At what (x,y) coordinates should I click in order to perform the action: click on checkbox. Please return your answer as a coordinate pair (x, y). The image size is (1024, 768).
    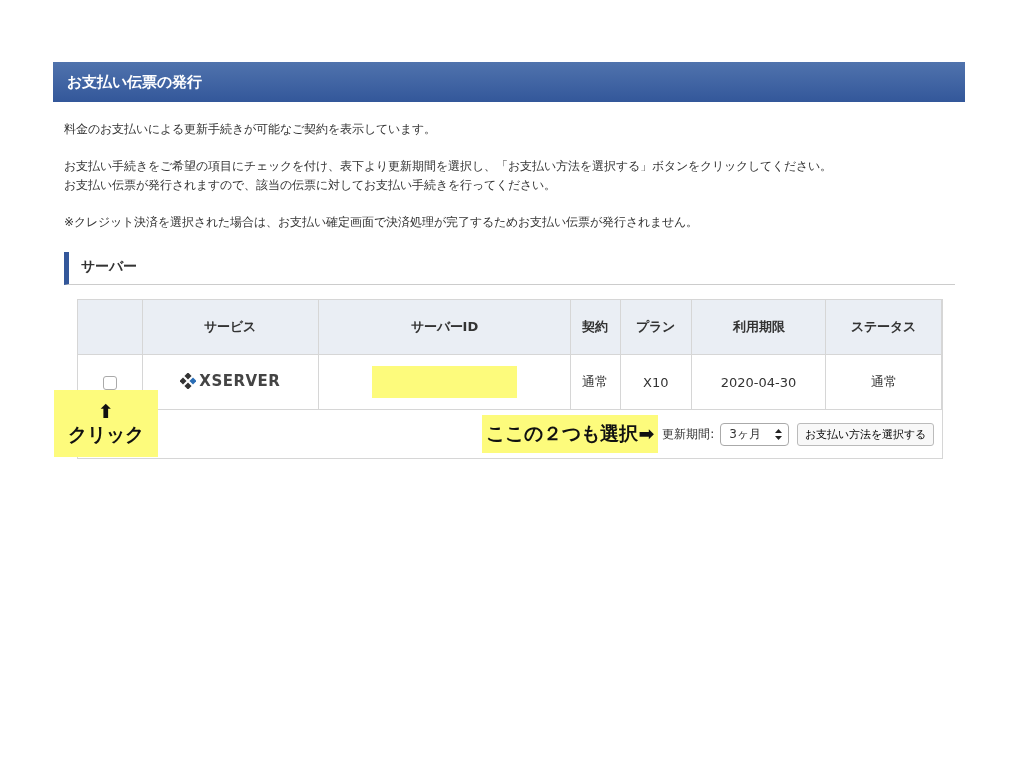
    Looking at the image, I should click on (110, 382).